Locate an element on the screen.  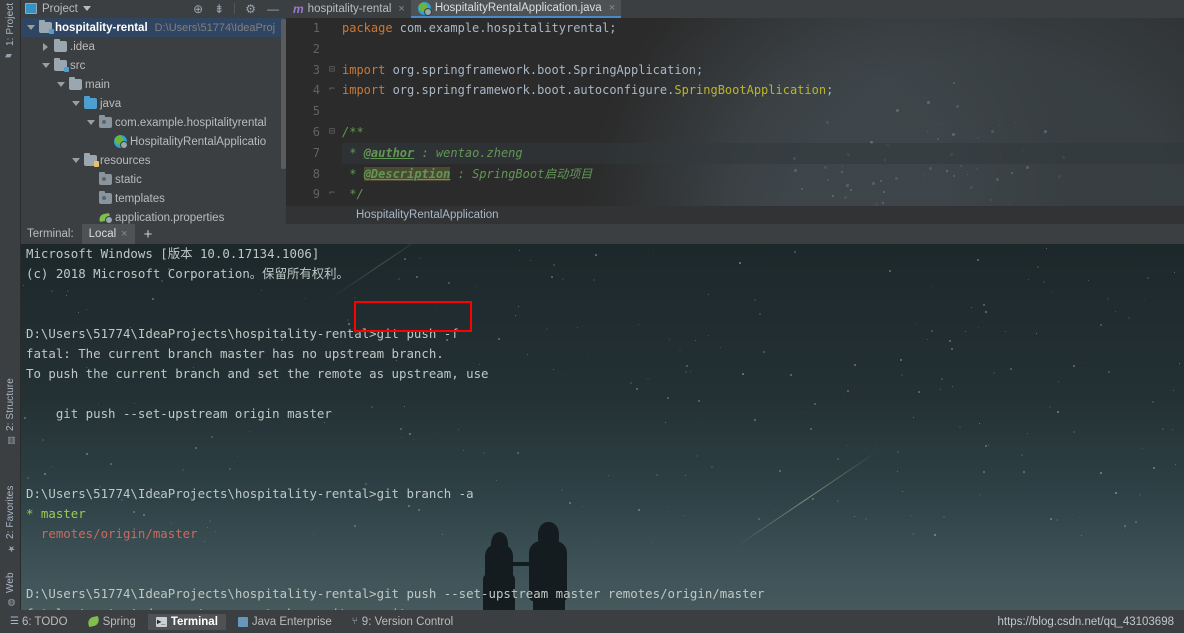
project-panel-header: Project ⊕ ⇟ ⚙ — is located at coordinates (153, 8).